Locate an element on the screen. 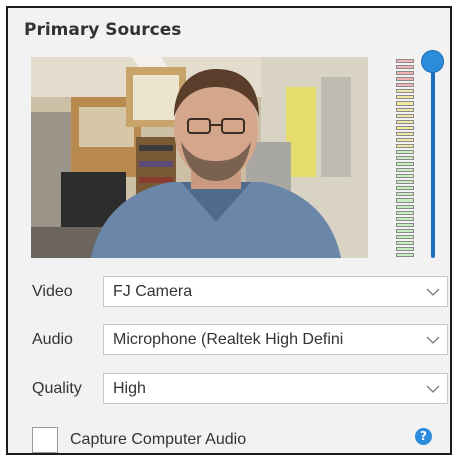 The image size is (458, 459). panel-title: Primary Sources is located at coordinates (103, 30).